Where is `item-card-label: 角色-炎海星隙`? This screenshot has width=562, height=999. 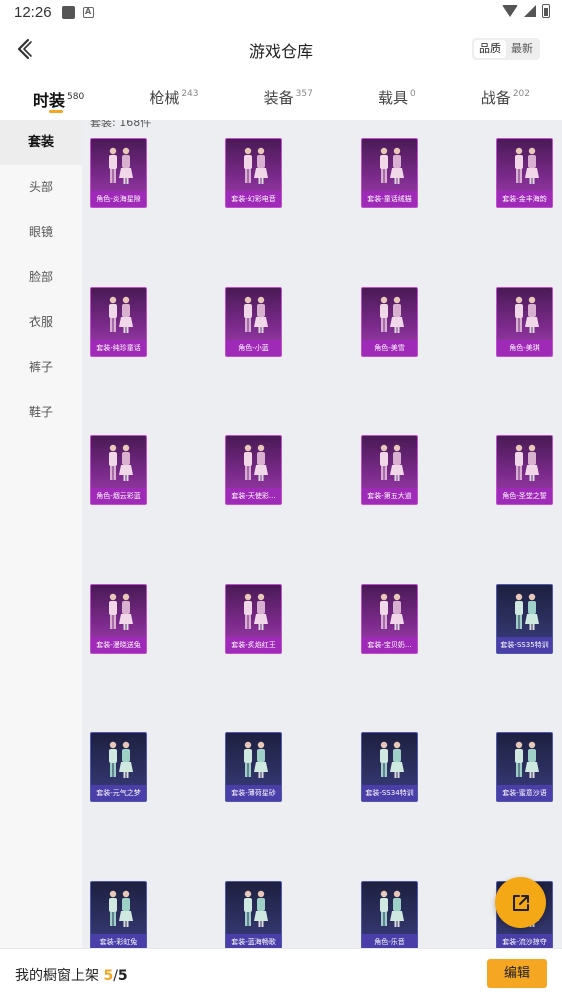
item-card-label: 角色-炎海星隙 is located at coordinates (118, 199).